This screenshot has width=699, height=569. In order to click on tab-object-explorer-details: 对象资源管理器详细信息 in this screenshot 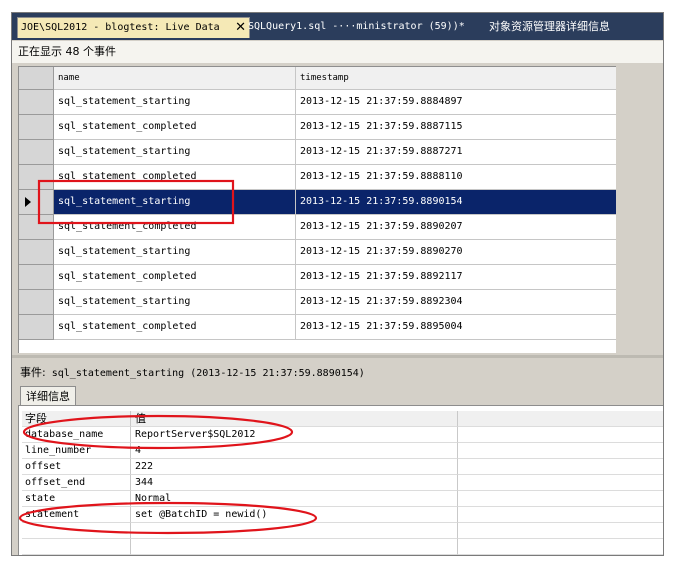, I will do `click(549, 27)`.